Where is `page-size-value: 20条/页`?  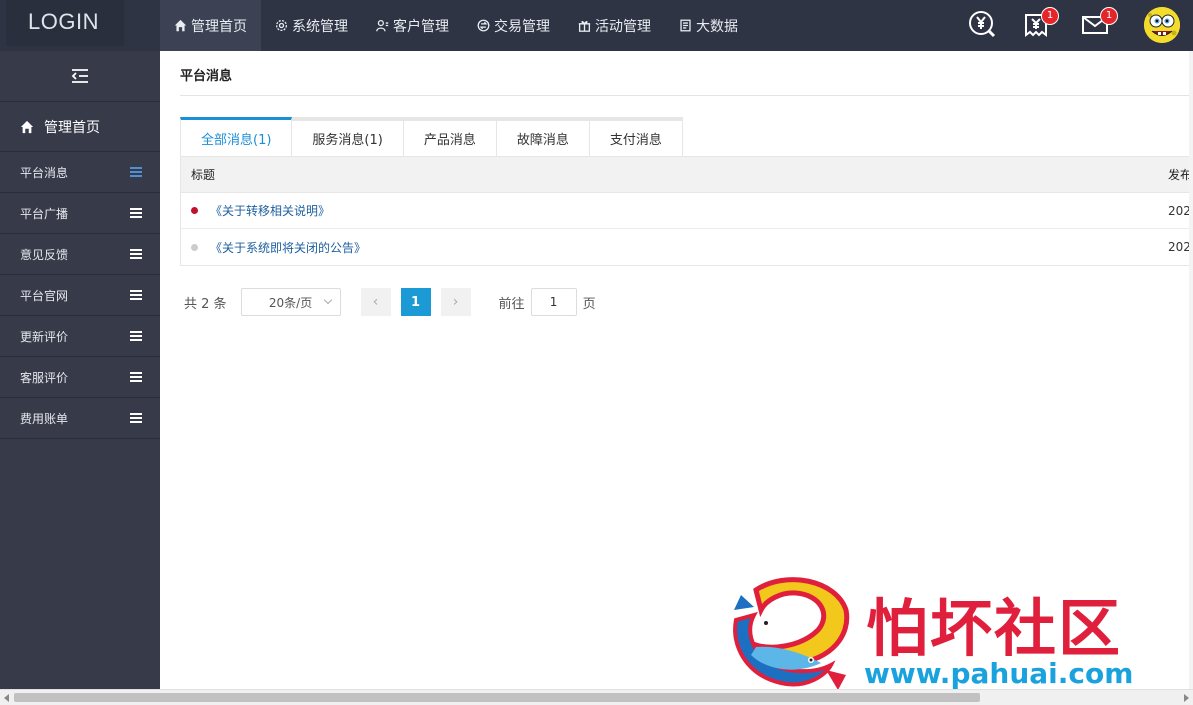 page-size-value: 20条/页 is located at coordinates (290, 302).